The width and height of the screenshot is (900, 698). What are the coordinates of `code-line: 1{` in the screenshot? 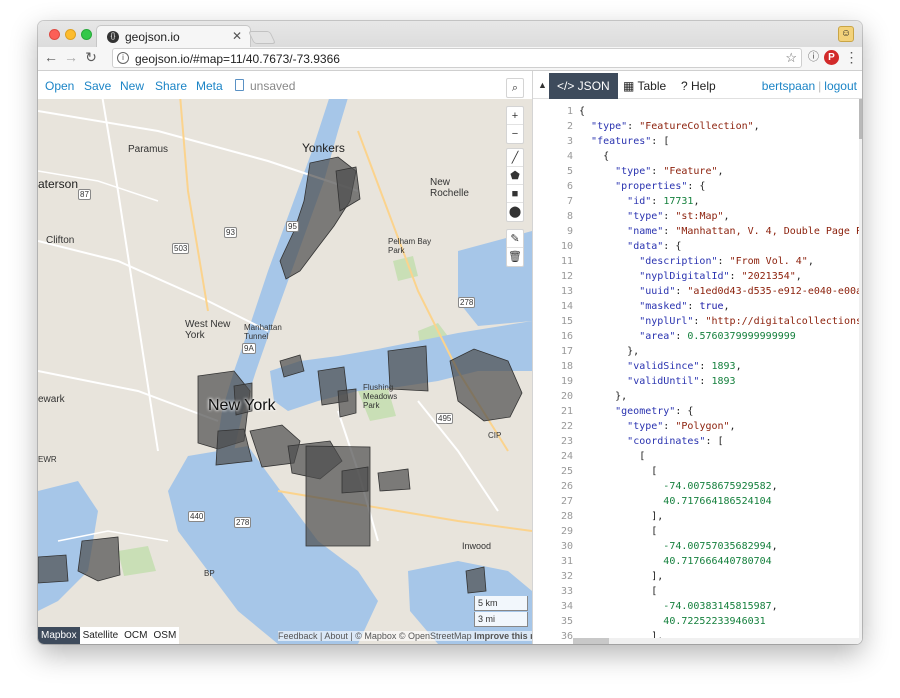 It's located at (696, 111).